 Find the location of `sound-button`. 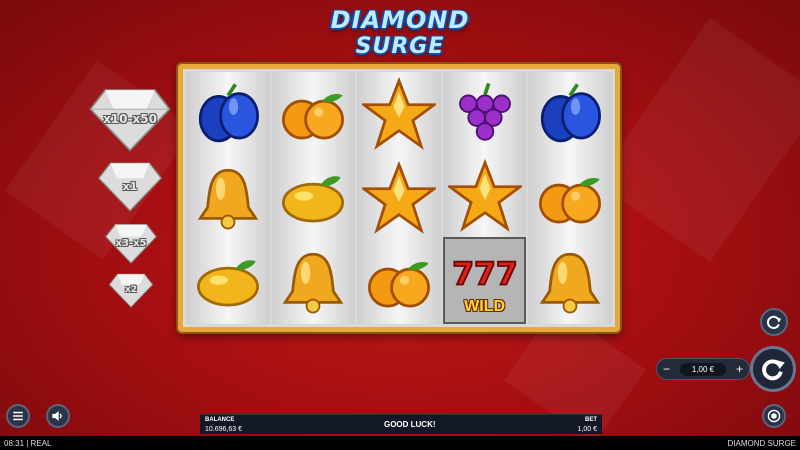

sound-button is located at coordinates (58, 416).